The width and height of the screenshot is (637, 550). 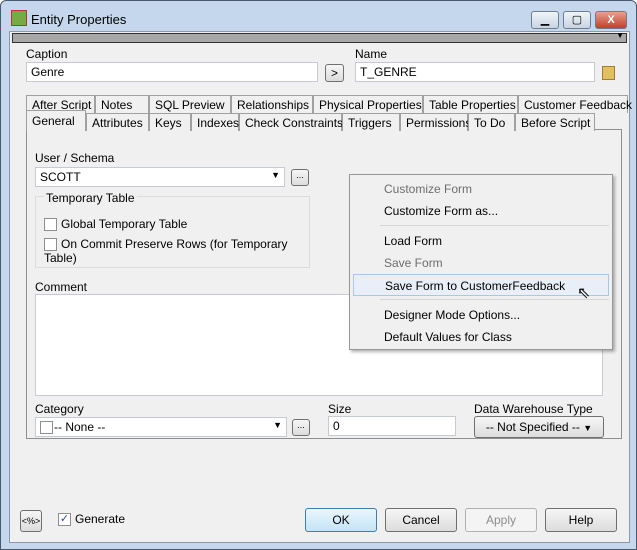 I want to click on caption-input: Genre, so click(x=172, y=72).